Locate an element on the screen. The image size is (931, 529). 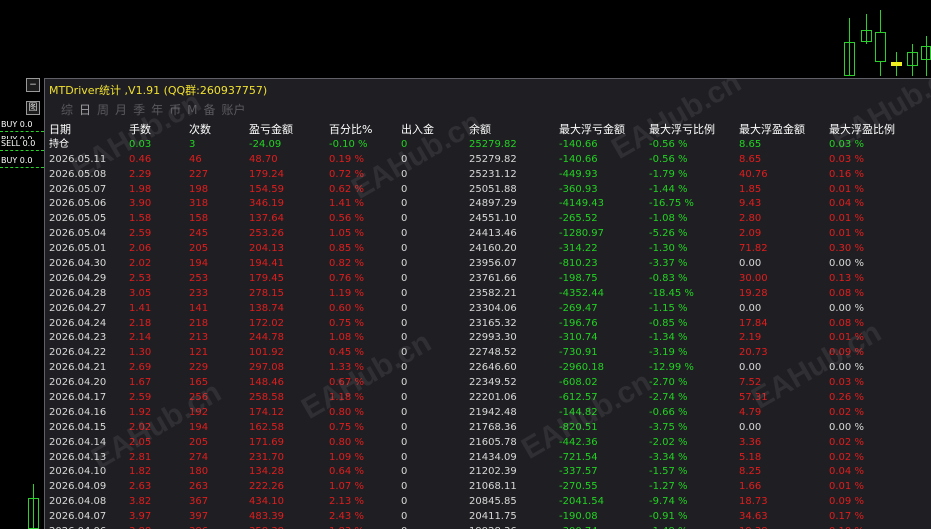
tab-4: 季 is located at coordinates (139, 109).